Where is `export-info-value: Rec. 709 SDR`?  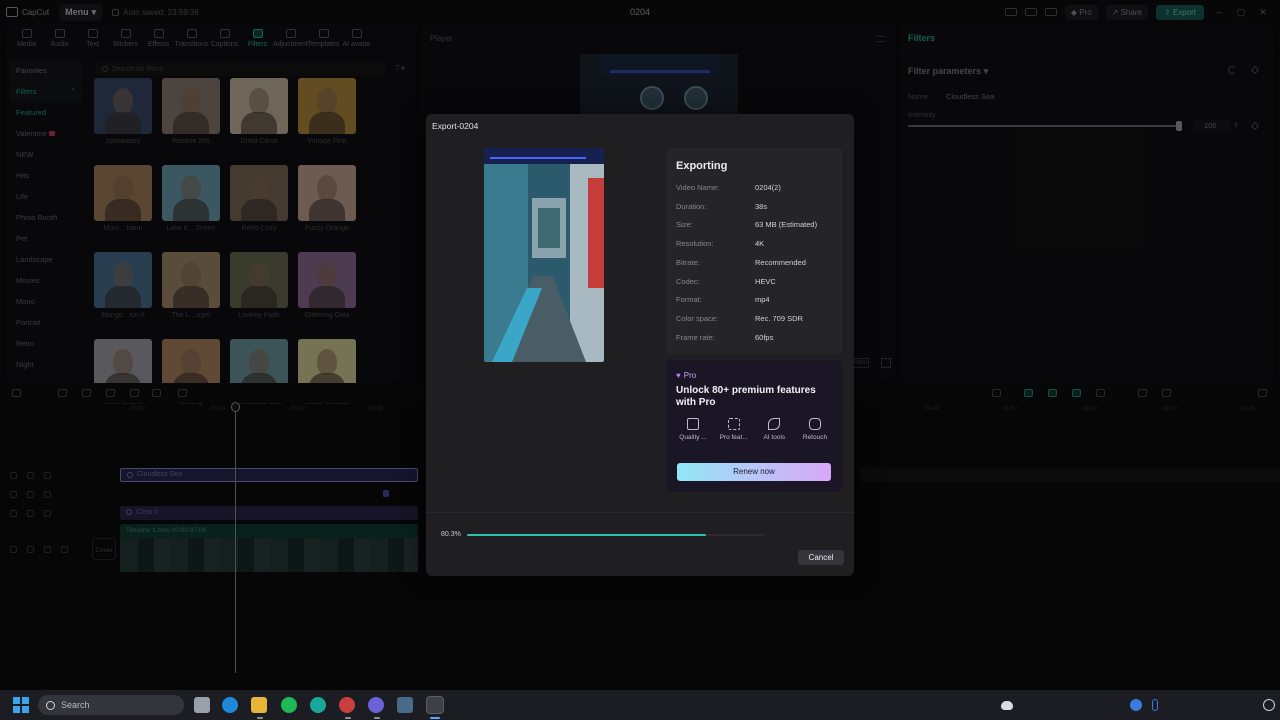
export-info-value: Rec. 709 SDR is located at coordinates (779, 318).